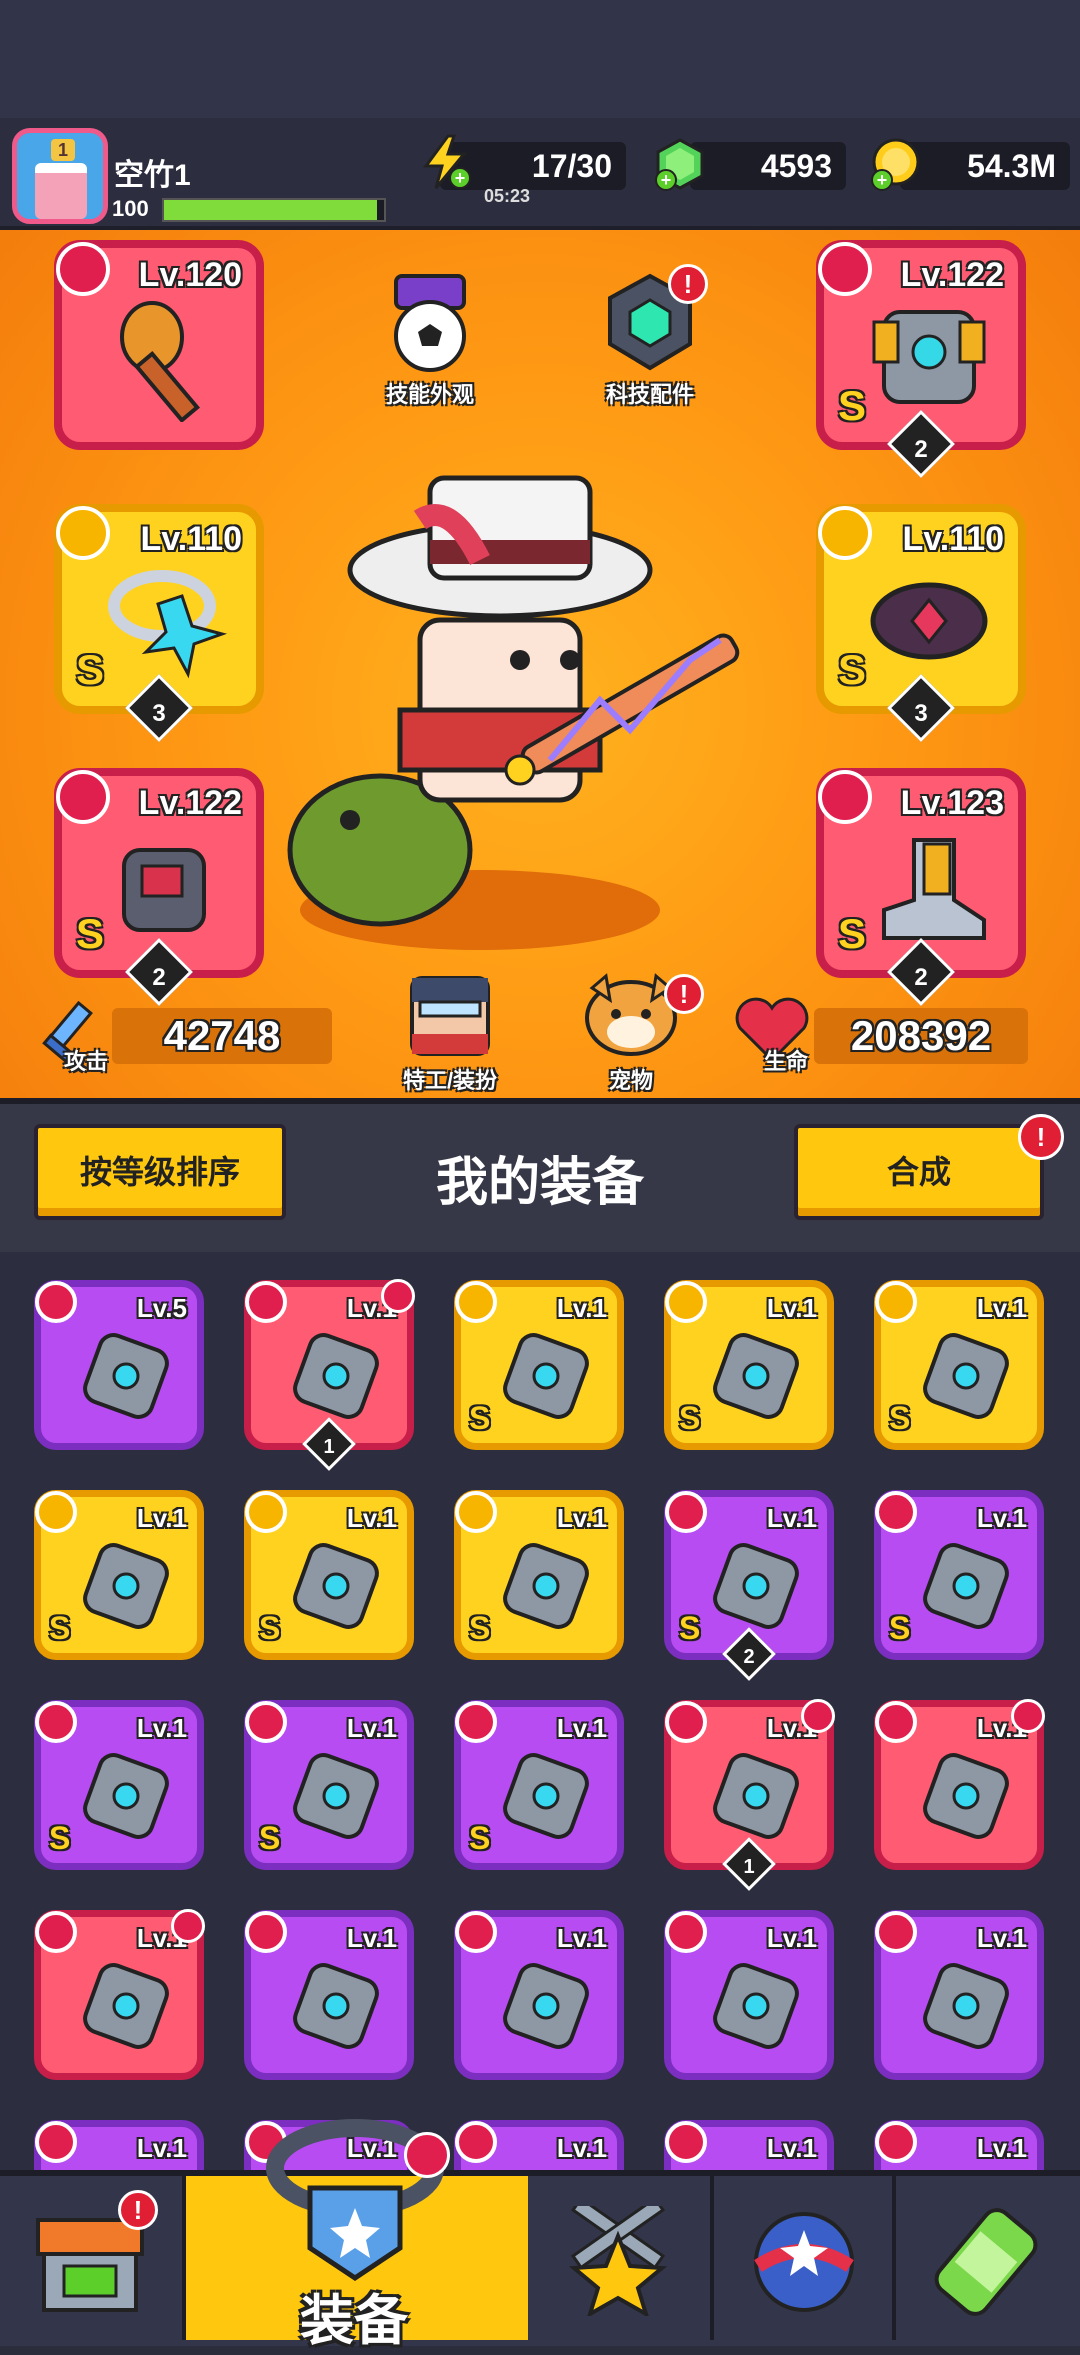  What do you see at coordinates (398, 1296) in the screenshot?
I see `new-item-badge` at bounding box center [398, 1296].